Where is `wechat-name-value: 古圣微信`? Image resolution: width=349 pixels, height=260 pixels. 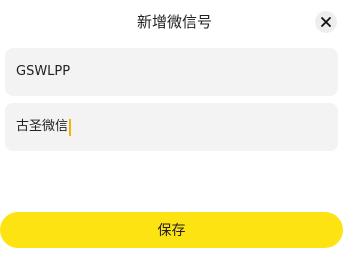
wechat-name-value: 古圣微信 is located at coordinates (42, 126).